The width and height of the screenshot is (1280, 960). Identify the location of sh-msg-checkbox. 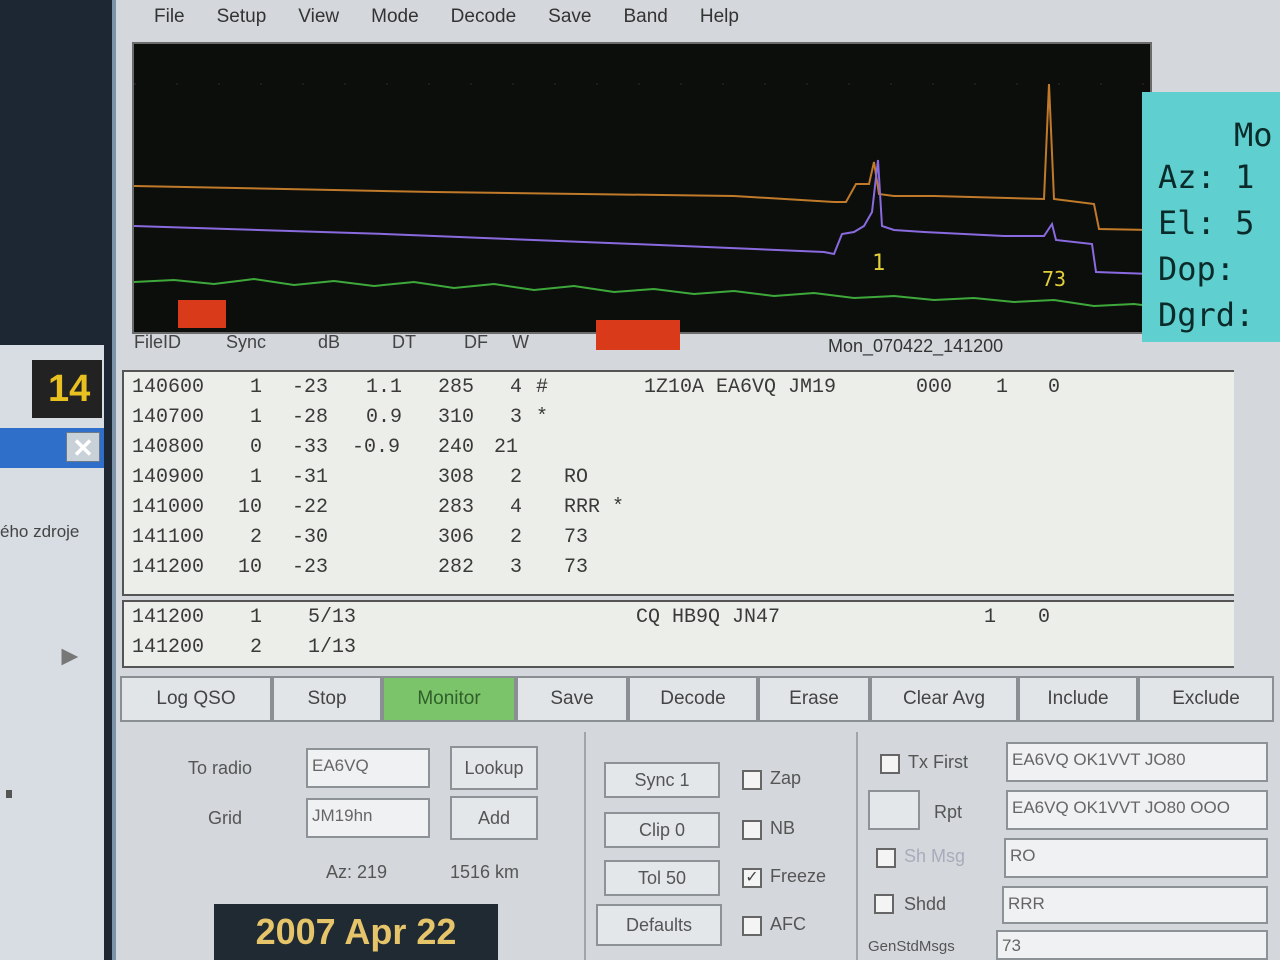
(886, 858).